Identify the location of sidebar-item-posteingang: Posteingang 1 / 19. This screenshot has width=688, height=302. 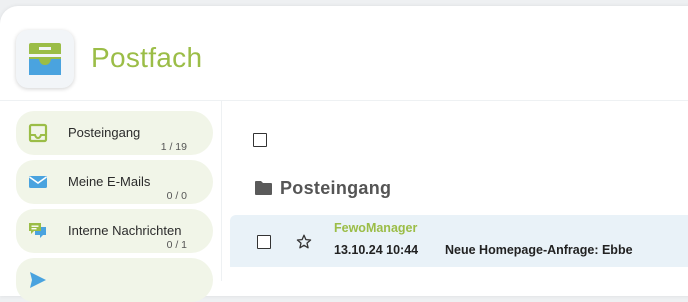
(114, 133).